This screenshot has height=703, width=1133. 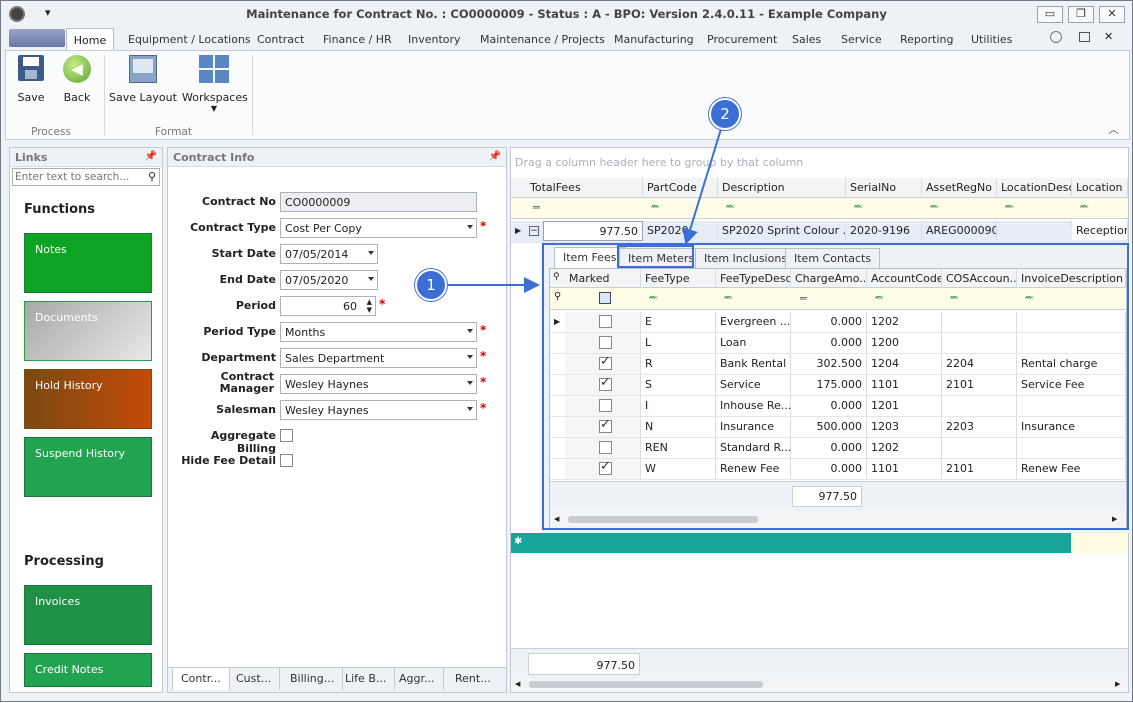 What do you see at coordinates (584, 210) in the screenshot?
I see `callout-arrows` at bounding box center [584, 210].